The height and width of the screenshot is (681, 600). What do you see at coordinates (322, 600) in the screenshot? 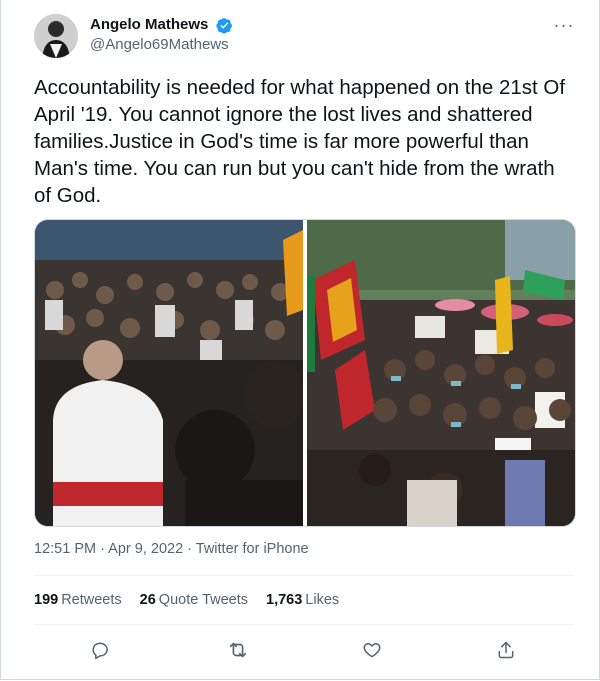
I see `likes-label: Likes` at bounding box center [322, 600].